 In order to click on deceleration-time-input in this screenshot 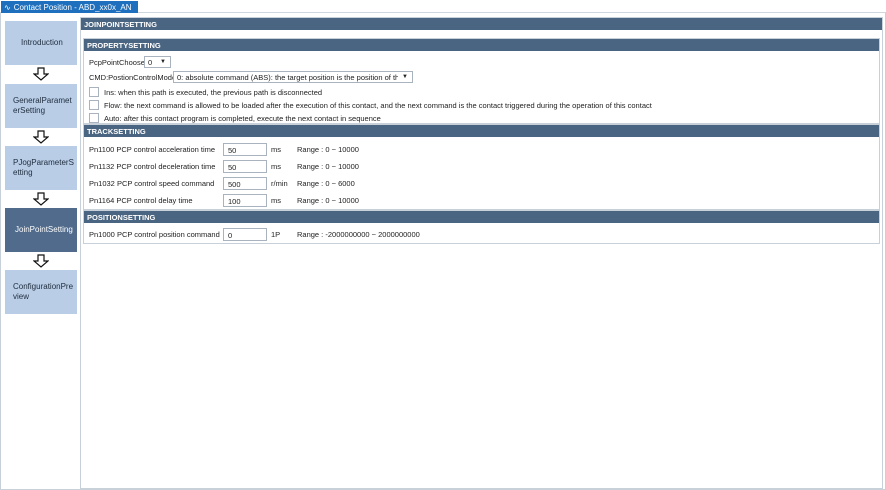, I will do `click(245, 166)`.